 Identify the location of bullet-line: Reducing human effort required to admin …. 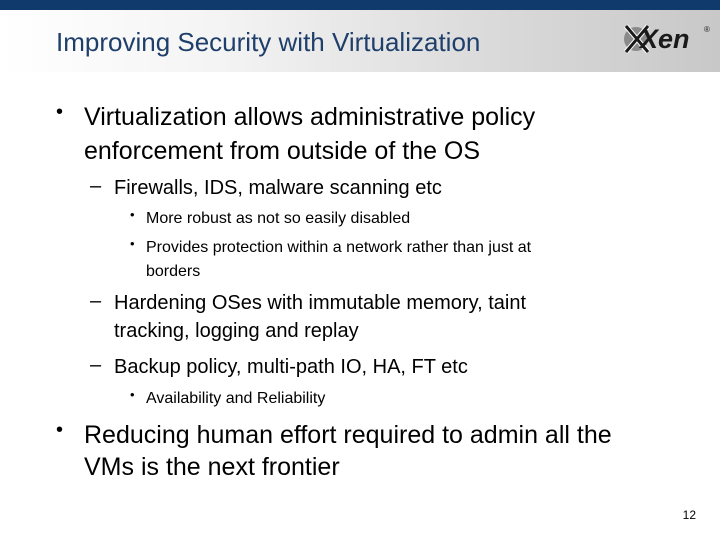
(348, 435).